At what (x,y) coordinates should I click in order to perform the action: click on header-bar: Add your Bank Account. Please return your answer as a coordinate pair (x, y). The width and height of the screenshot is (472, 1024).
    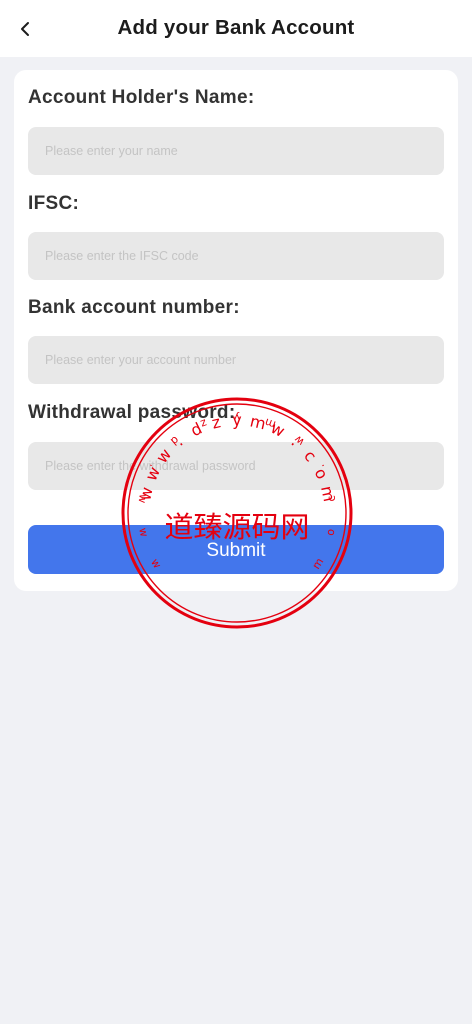
    Looking at the image, I should click on (236, 28).